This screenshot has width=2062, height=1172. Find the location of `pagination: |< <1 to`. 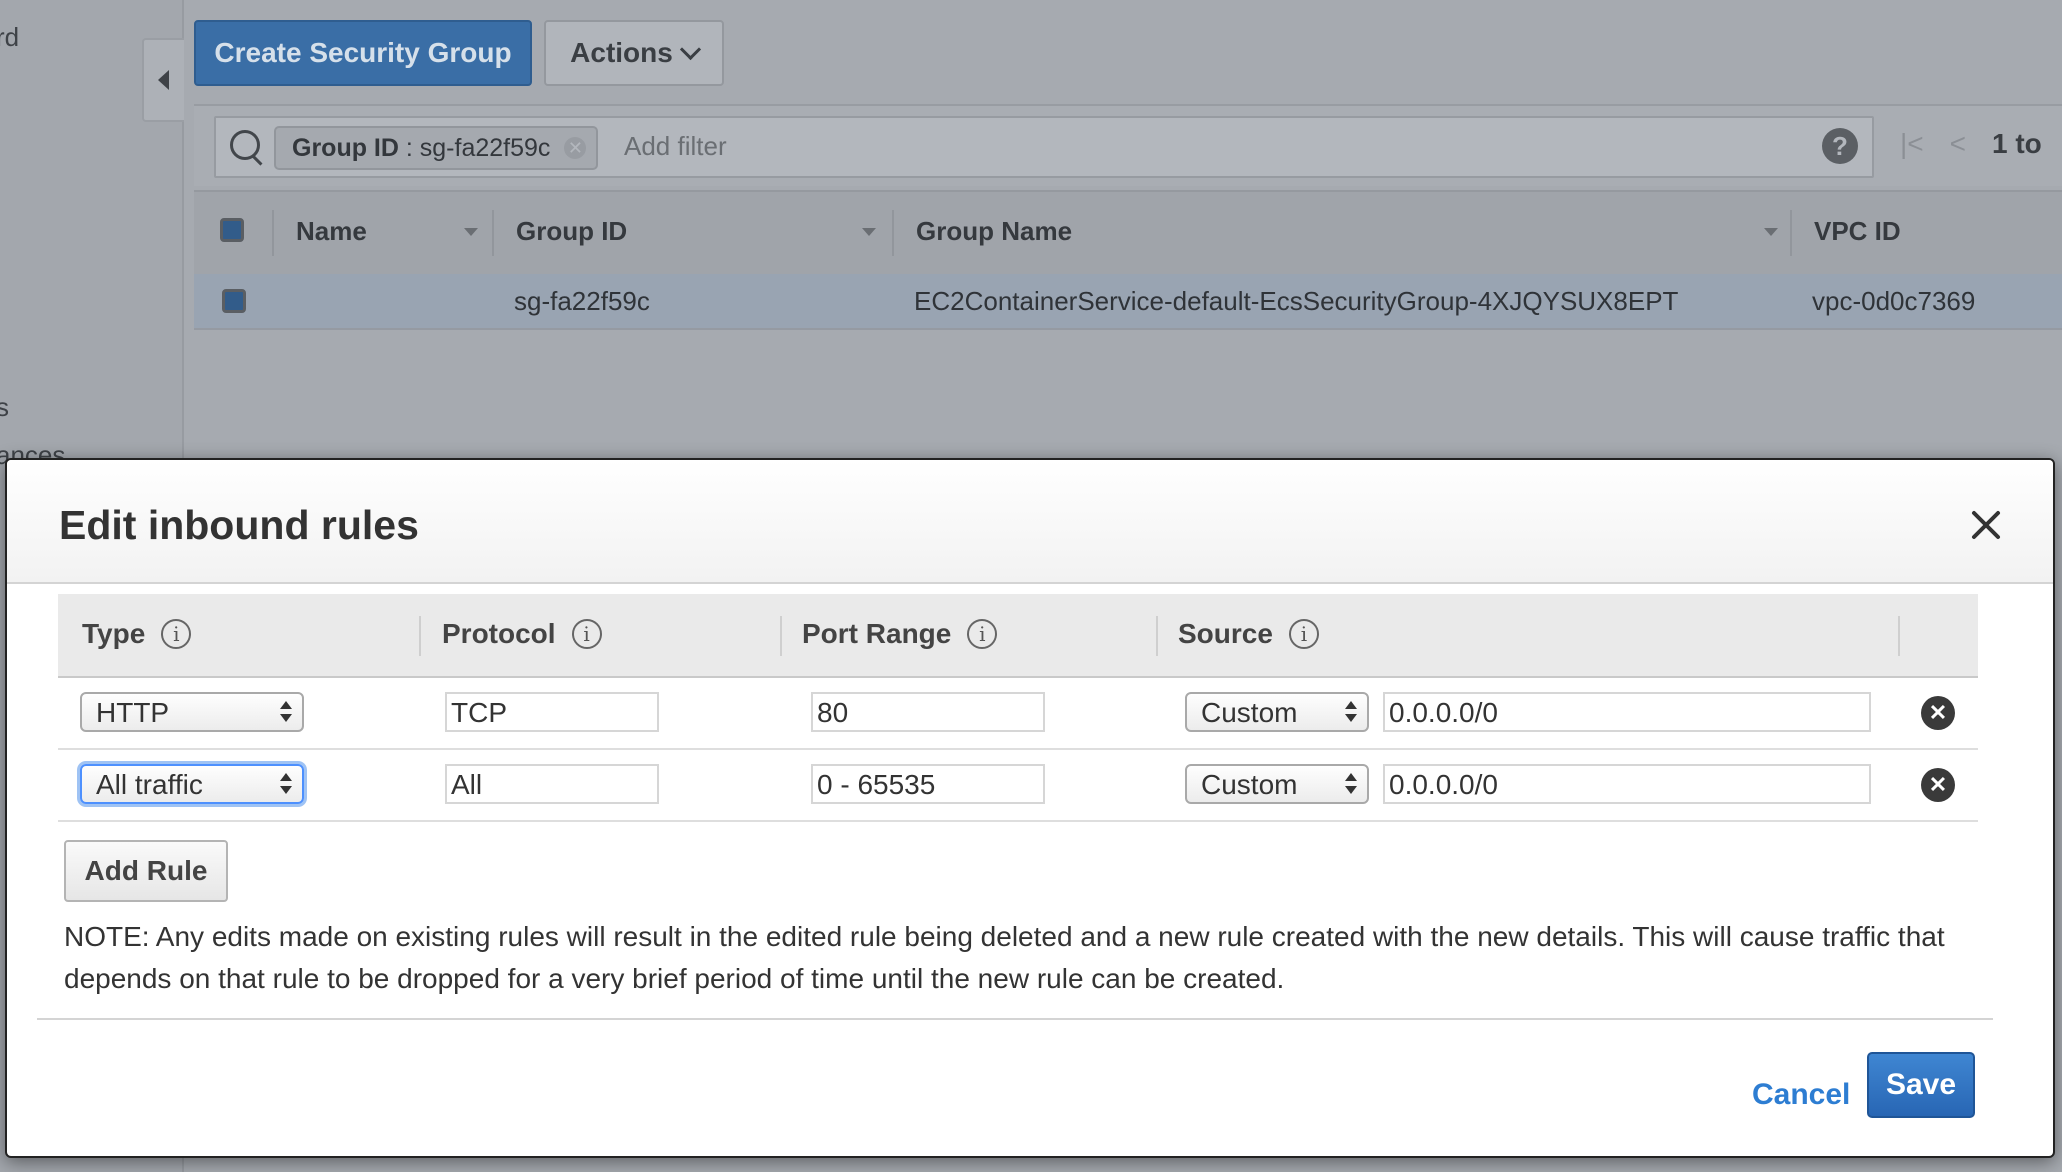

pagination: |< <1 to is located at coordinates (1971, 144).